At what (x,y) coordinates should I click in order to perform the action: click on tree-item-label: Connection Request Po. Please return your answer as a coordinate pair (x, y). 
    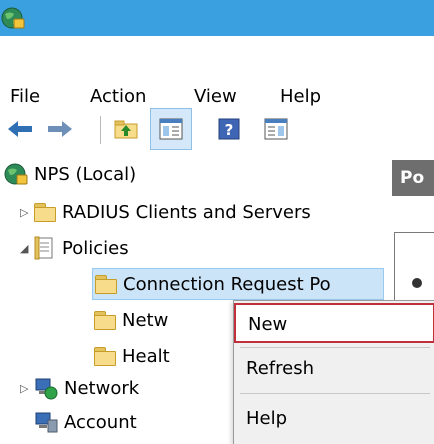
    Looking at the image, I should click on (227, 284).